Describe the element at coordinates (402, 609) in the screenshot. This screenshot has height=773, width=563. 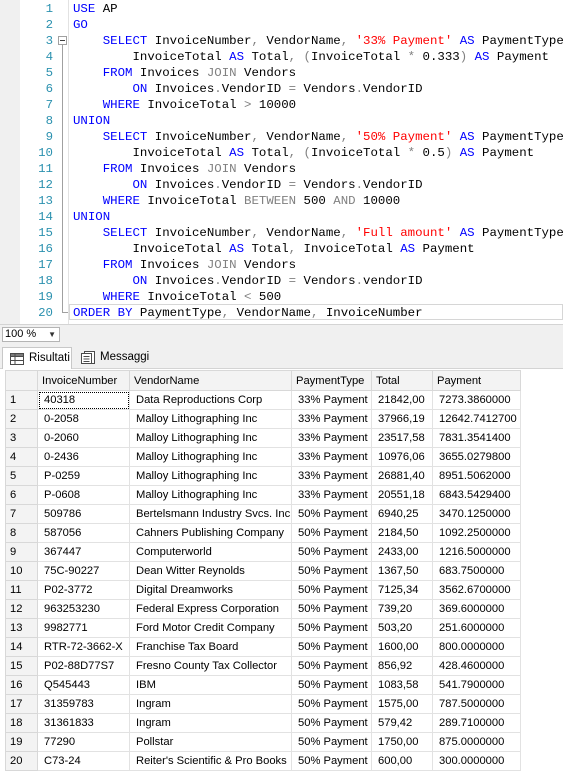
I see `table-cell: 739,20` at that location.